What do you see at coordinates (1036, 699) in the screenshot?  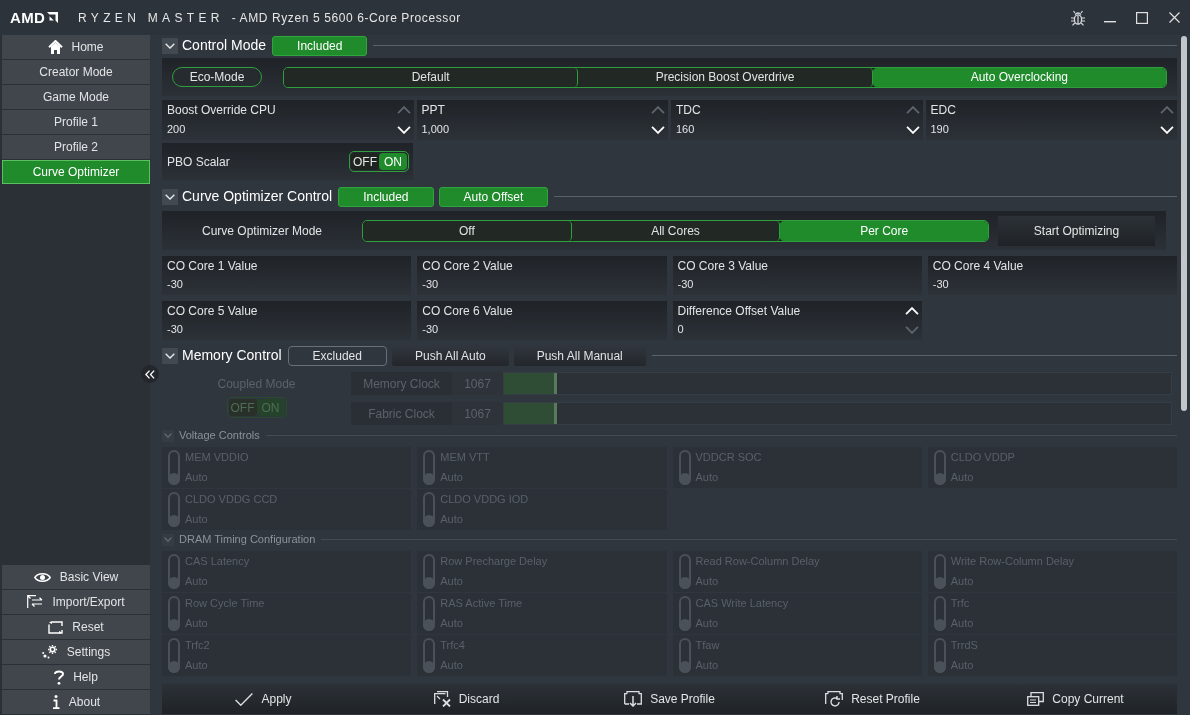 I see `copy-icon` at bounding box center [1036, 699].